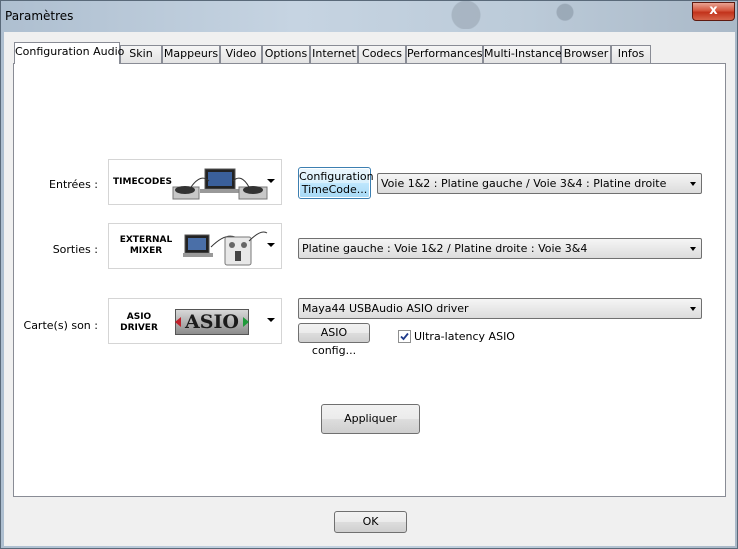 The image size is (738, 549). I want to click on ultra-latency-label: Ultra-latency ASIO, so click(464, 336).